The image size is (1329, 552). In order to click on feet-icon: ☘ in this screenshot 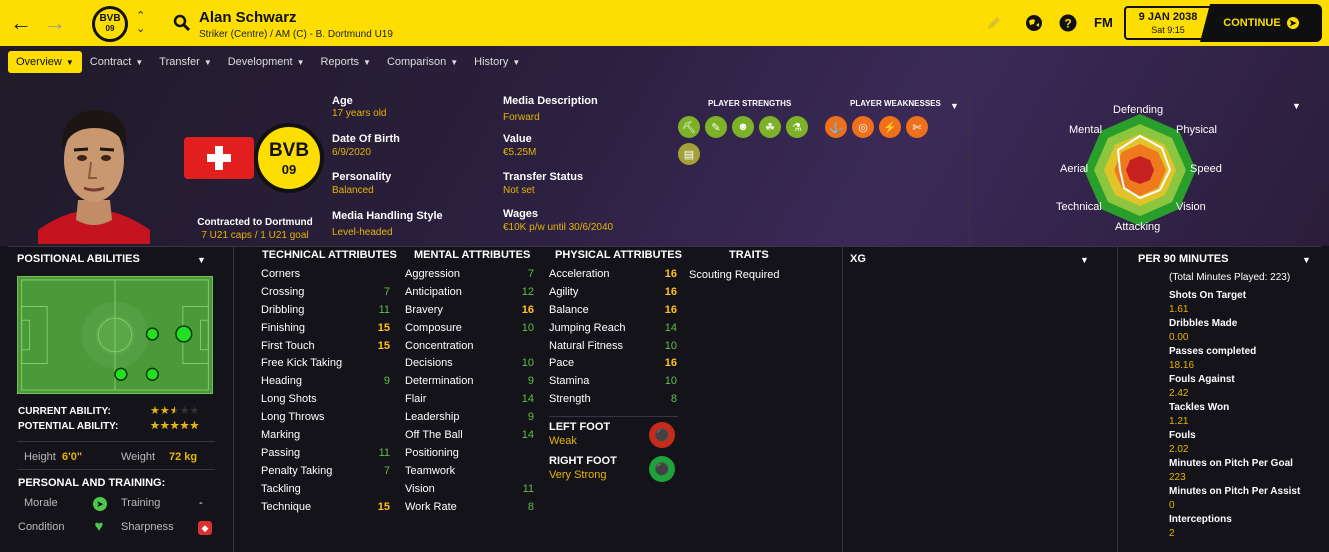, I will do `click(770, 127)`.